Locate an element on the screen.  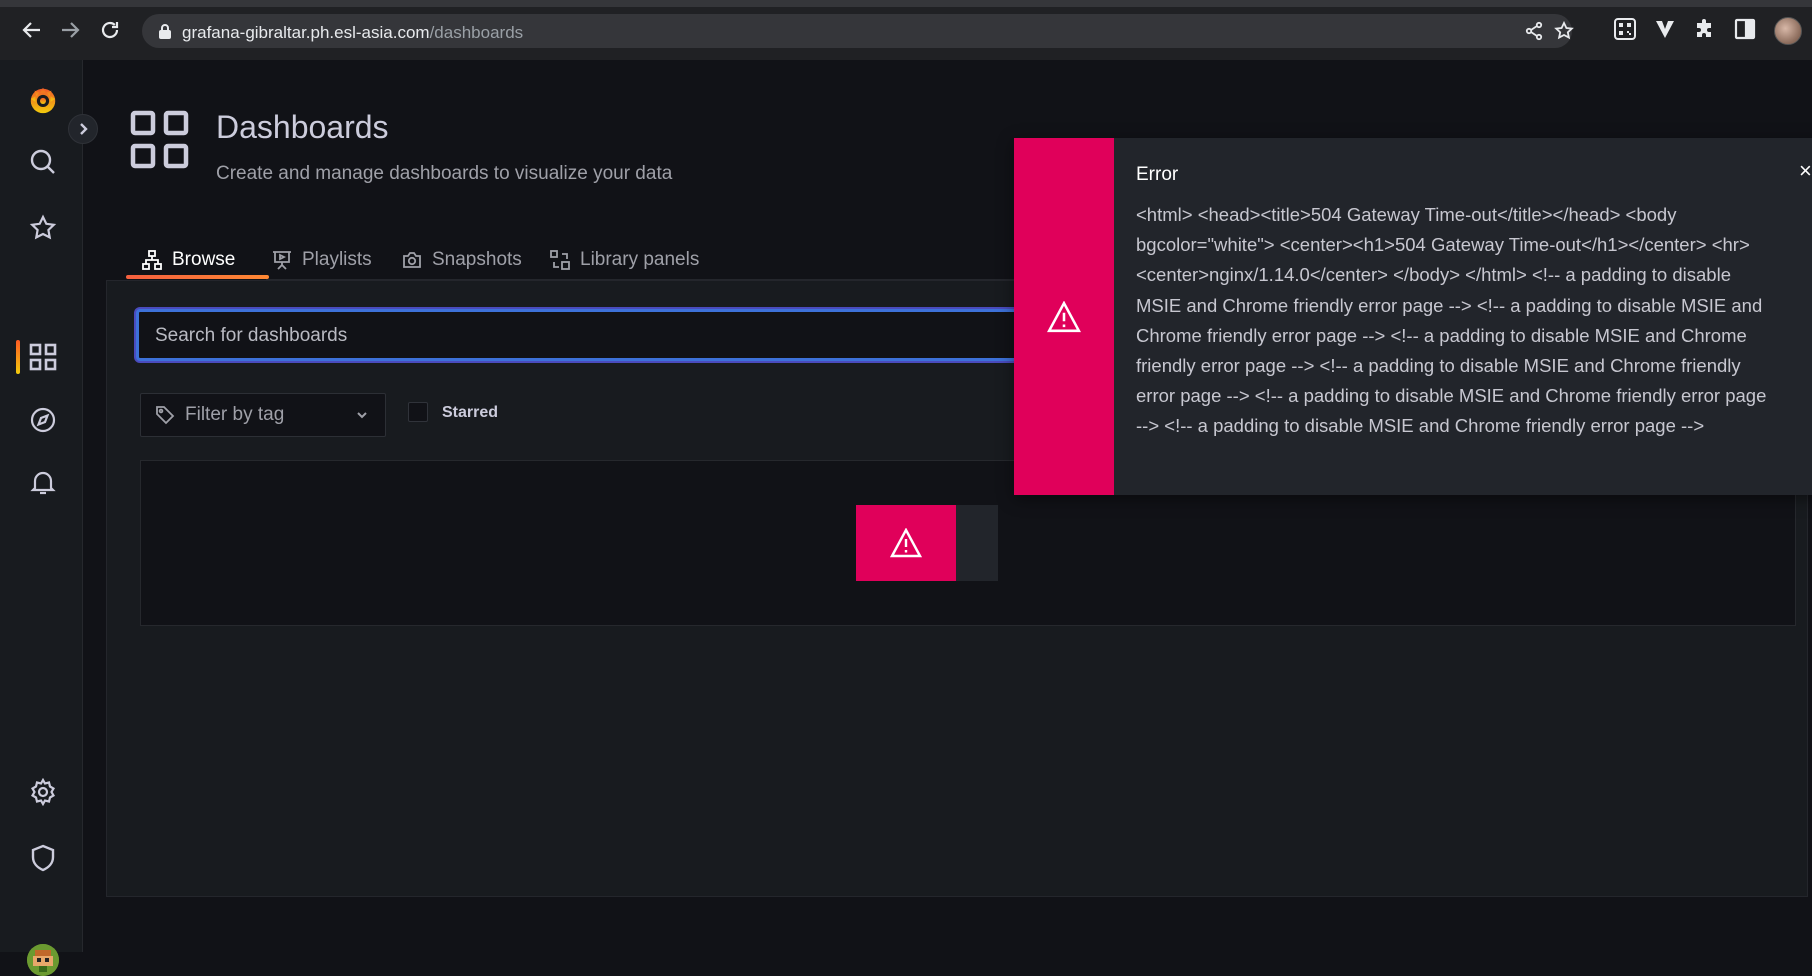
side-panel-icon is located at coordinates (1745, 29).